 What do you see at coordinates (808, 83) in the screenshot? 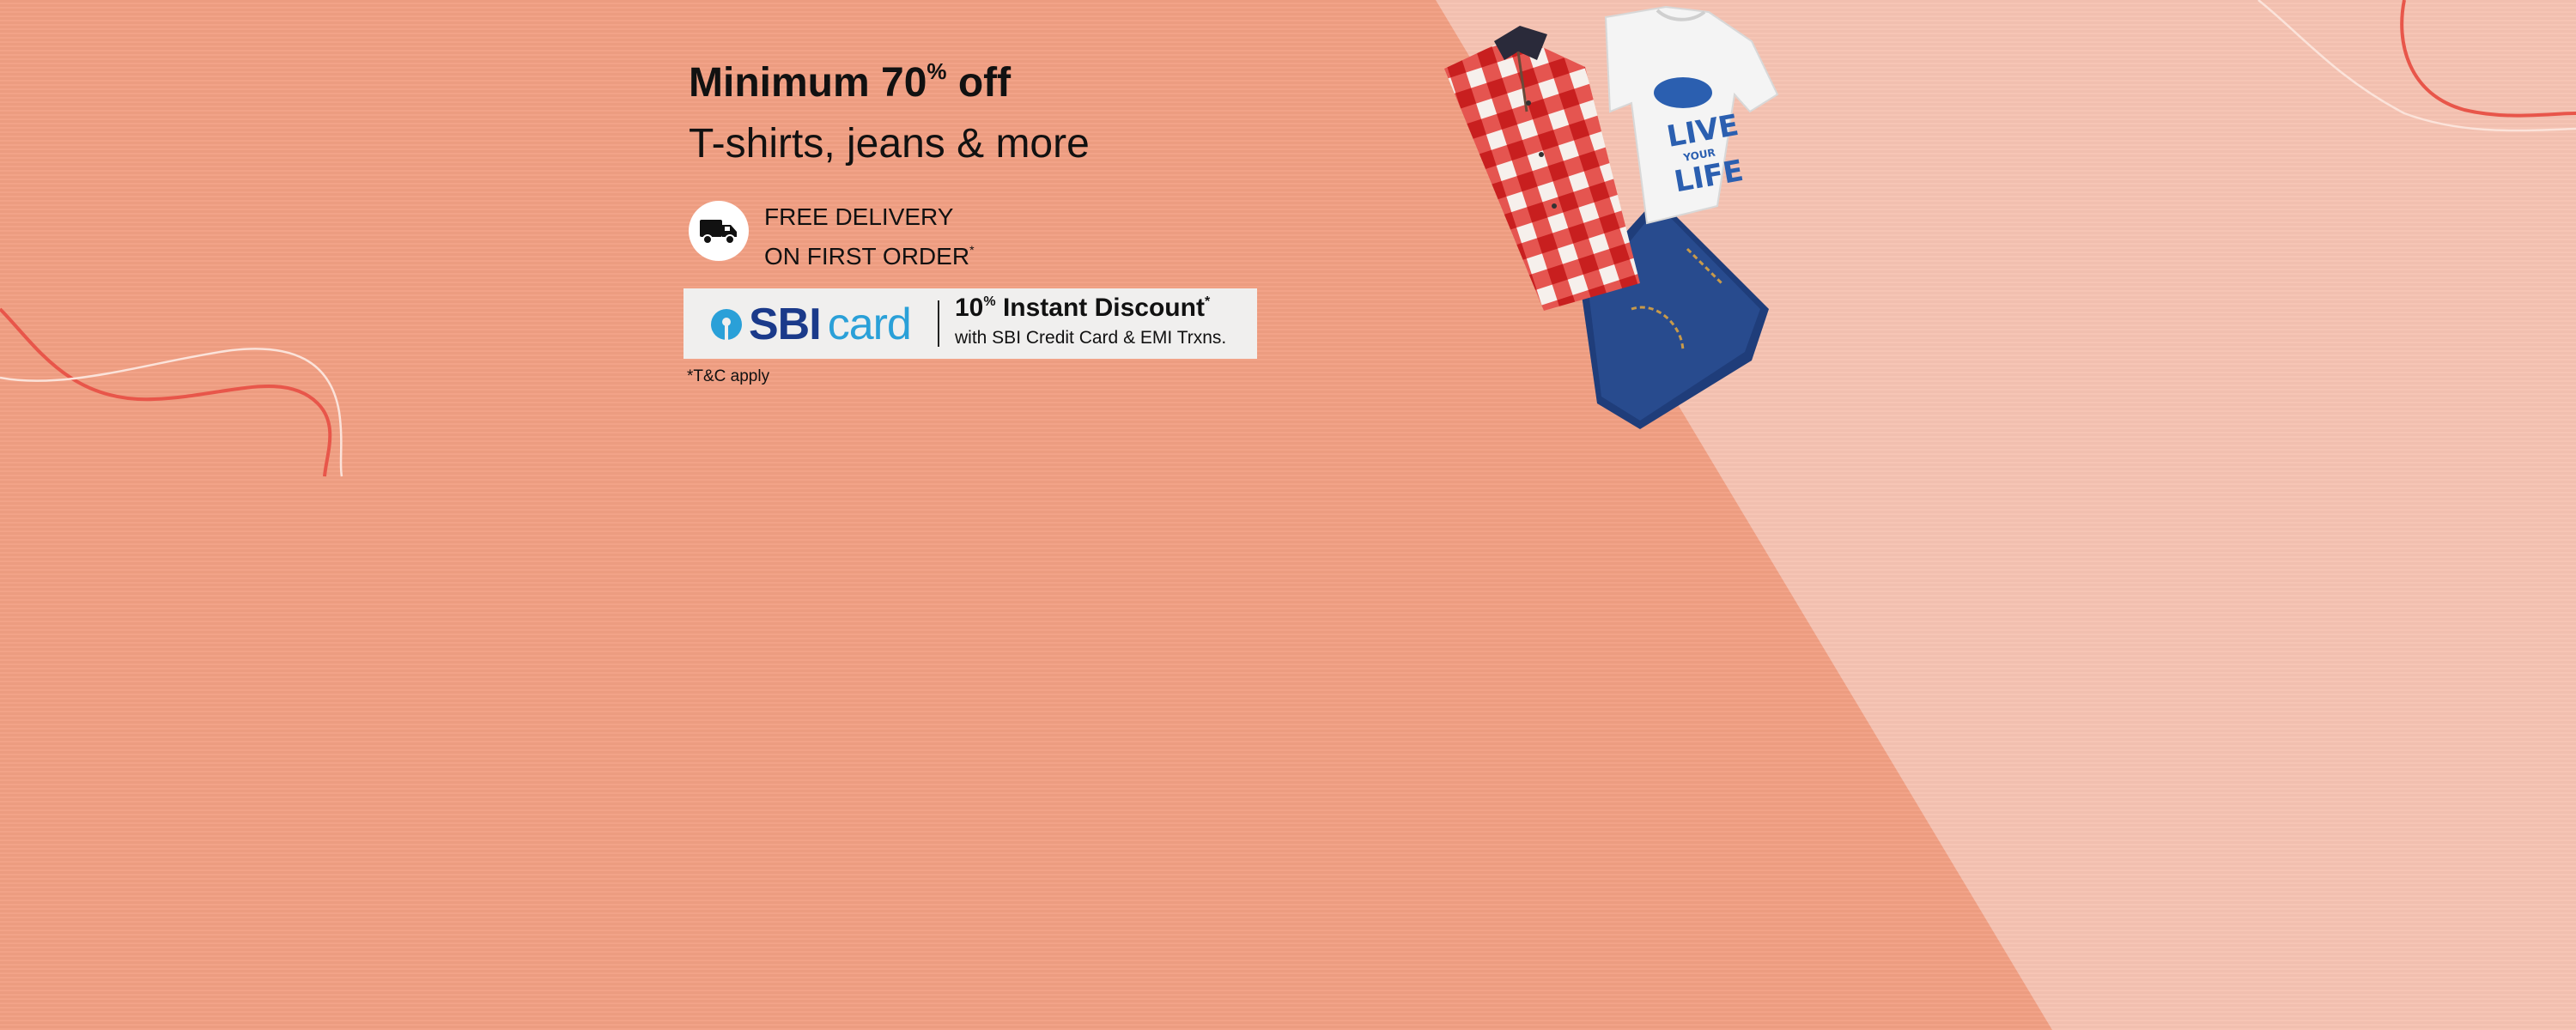
I see `headline-prefix: Minimum 70` at bounding box center [808, 83].